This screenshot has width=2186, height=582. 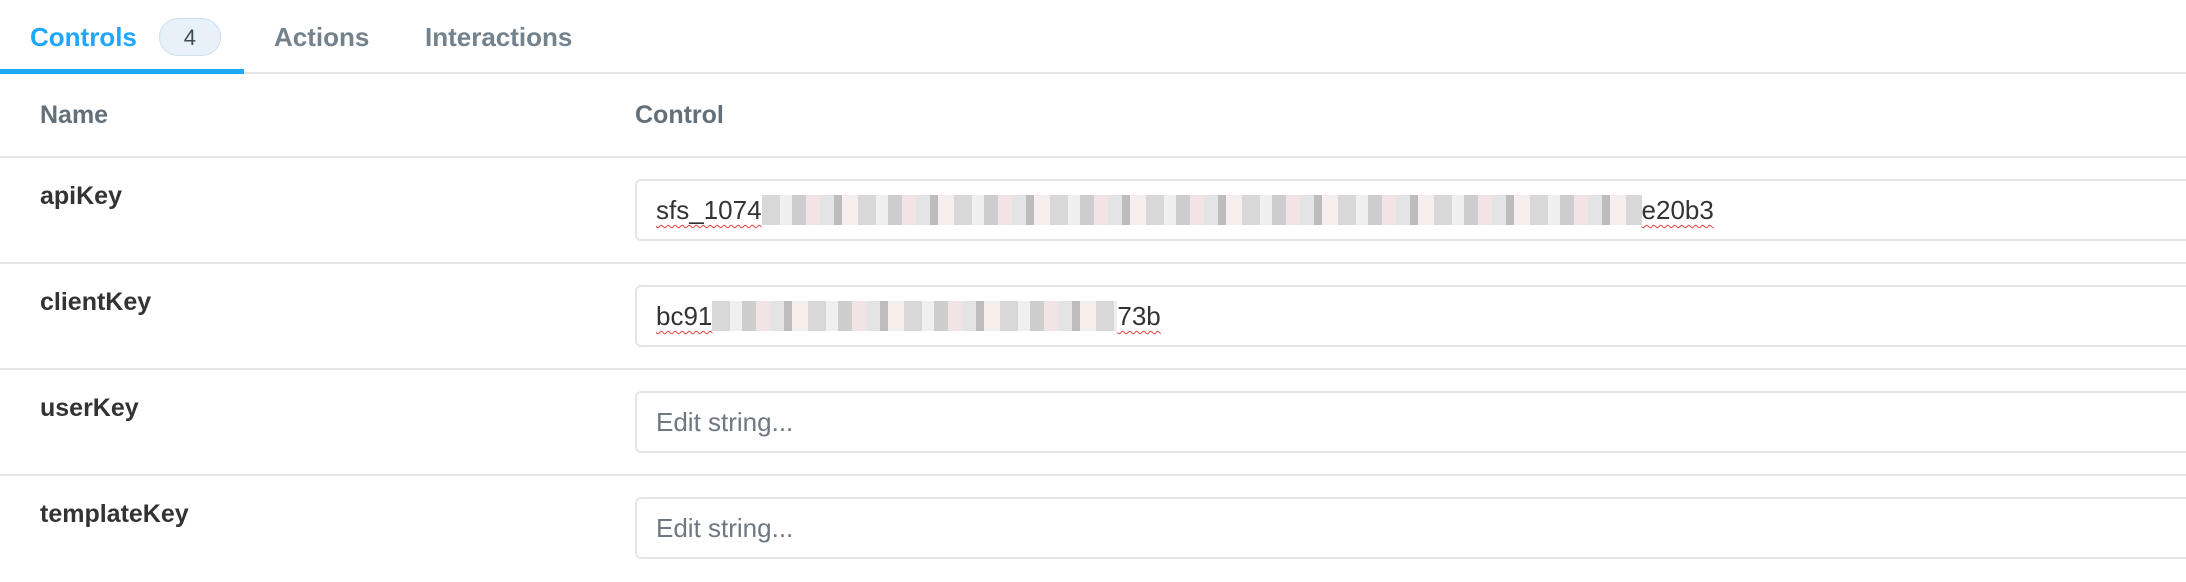 I want to click on tab-interactions: Interactions, so click(x=498, y=37).